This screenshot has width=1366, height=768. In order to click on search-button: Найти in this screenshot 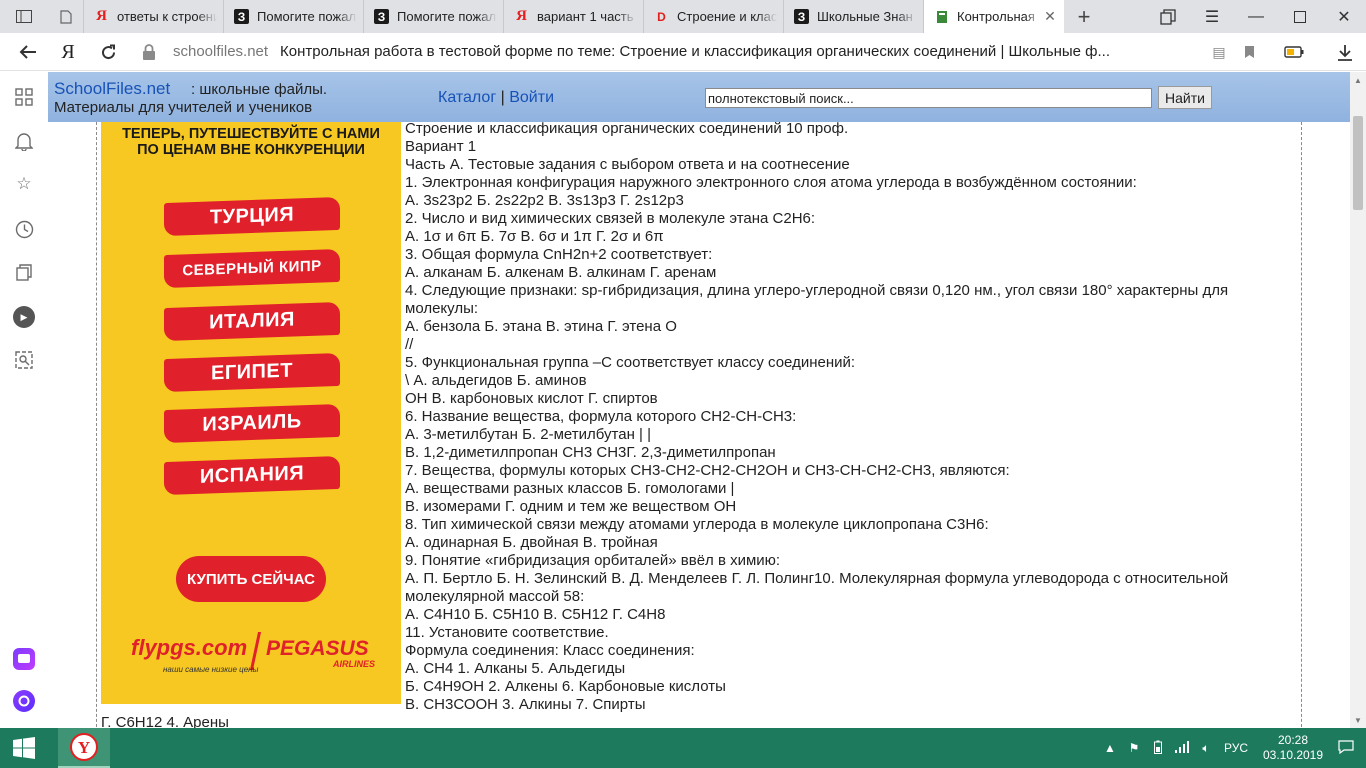, I will do `click(1185, 97)`.